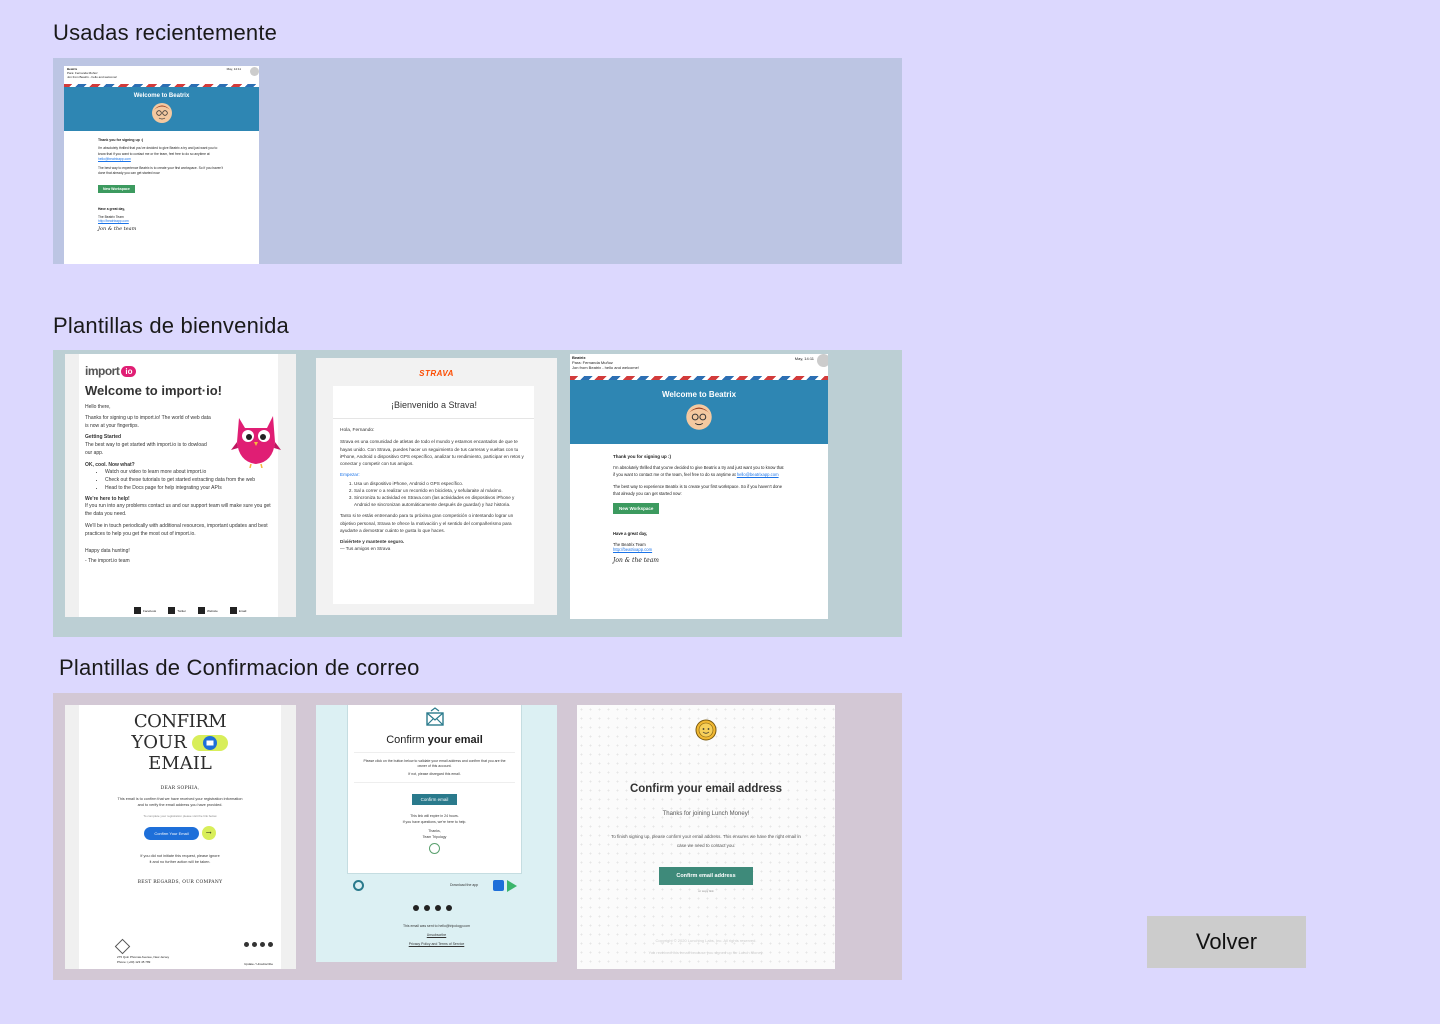 Image resolution: width=1440 pixels, height=1024 pixels. I want to click on confirm3-button: Confirm email address, so click(706, 876).